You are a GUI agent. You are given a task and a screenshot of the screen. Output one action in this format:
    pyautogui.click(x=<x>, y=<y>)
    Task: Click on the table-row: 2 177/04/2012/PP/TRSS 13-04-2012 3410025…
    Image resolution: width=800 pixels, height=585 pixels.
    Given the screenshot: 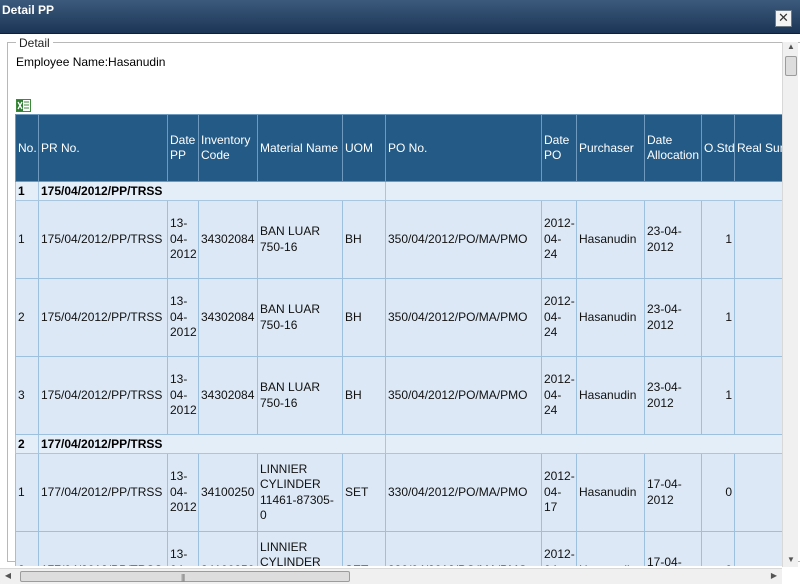 What is the action you would take?
    pyautogui.click(x=398, y=548)
    